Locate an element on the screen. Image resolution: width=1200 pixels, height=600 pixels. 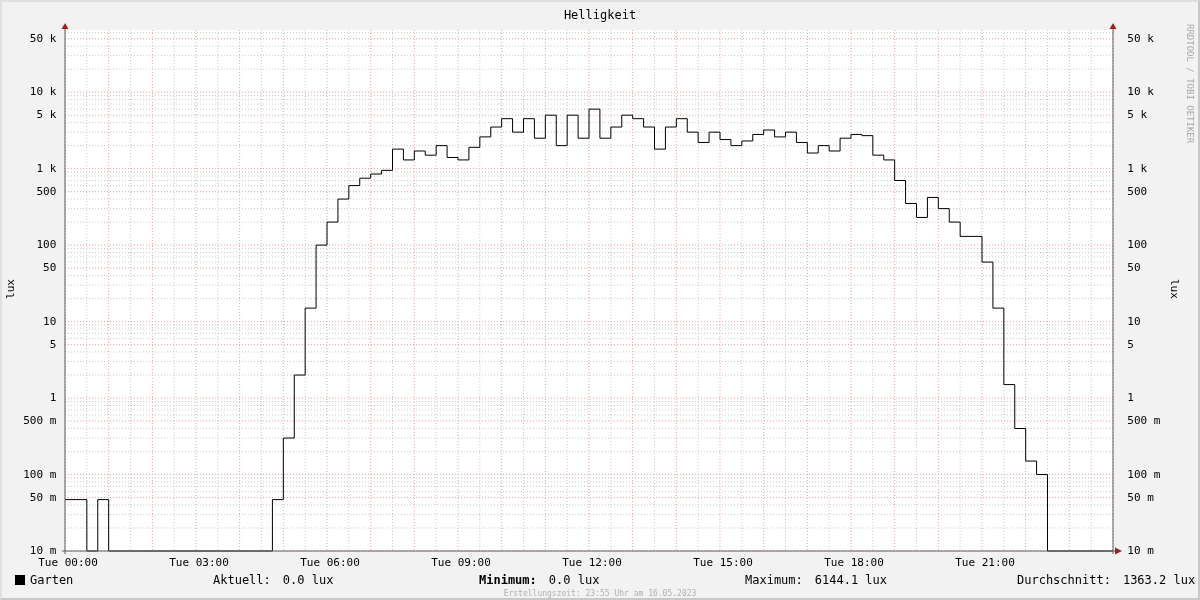
tick-label: Tue 06:00 is located at coordinates (330, 562).